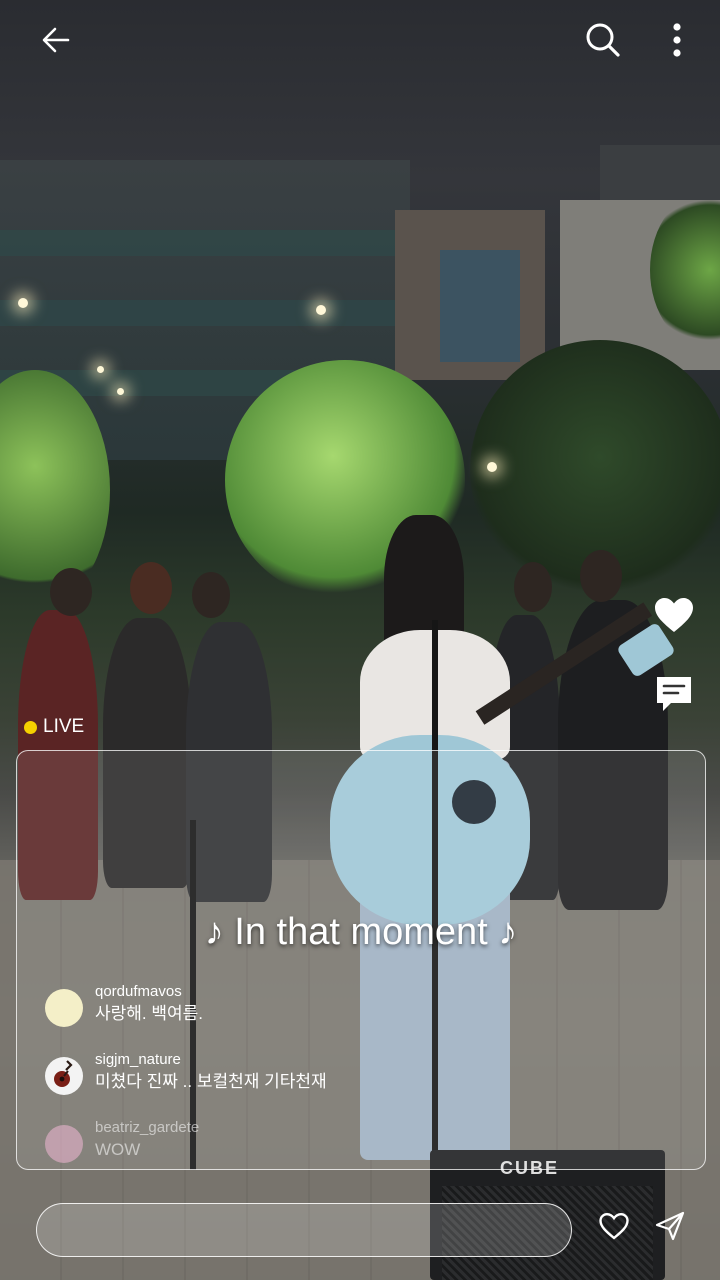 Image resolution: width=720 pixels, height=1280 pixels. Describe the element at coordinates (147, 1141) in the screenshot. I see `chat-message-content: beatriz_gardete WOW` at that location.